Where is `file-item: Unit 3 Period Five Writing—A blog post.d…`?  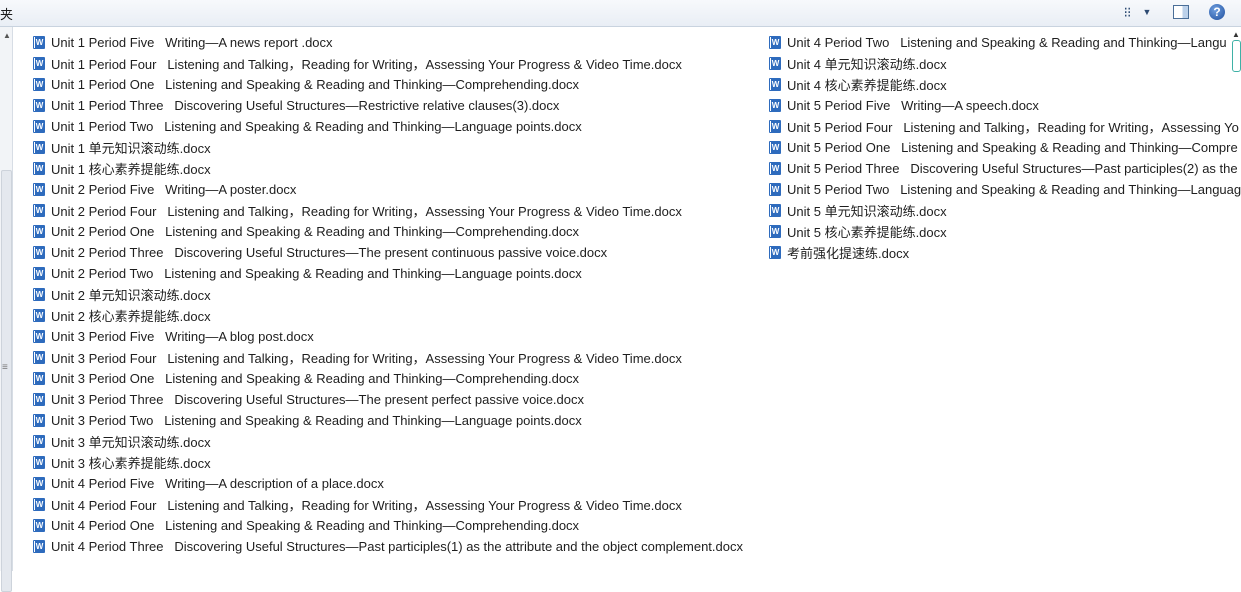 file-item: Unit 3 Period Five Writing—A blog post.d… is located at coordinates (398, 336).